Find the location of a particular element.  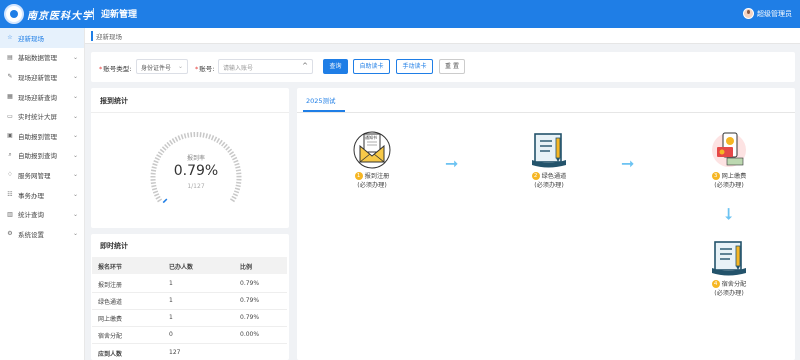

sidebar-item-statistics: ▥ 统计查询 ⌄ is located at coordinates (42, 214).